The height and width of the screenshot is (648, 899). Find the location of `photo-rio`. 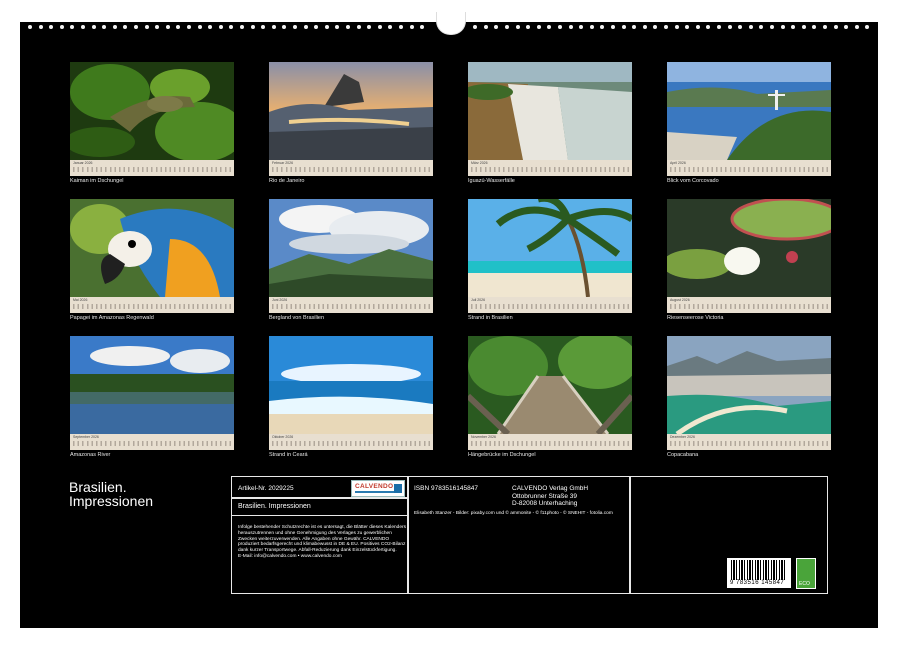

photo-rio is located at coordinates (351, 111).